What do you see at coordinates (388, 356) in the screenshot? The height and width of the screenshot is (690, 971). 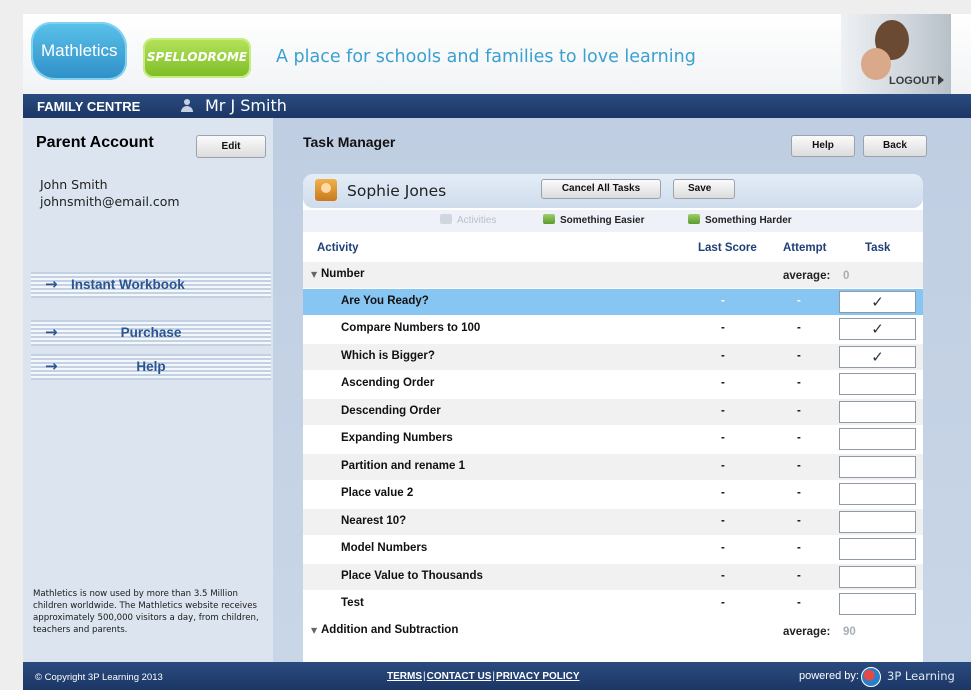 I see `activity-name: Which is Bigger?` at bounding box center [388, 356].